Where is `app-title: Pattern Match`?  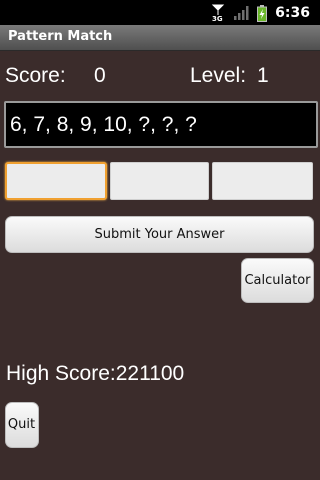 app-title: Pattern Match is located at coordinates (60, 36).